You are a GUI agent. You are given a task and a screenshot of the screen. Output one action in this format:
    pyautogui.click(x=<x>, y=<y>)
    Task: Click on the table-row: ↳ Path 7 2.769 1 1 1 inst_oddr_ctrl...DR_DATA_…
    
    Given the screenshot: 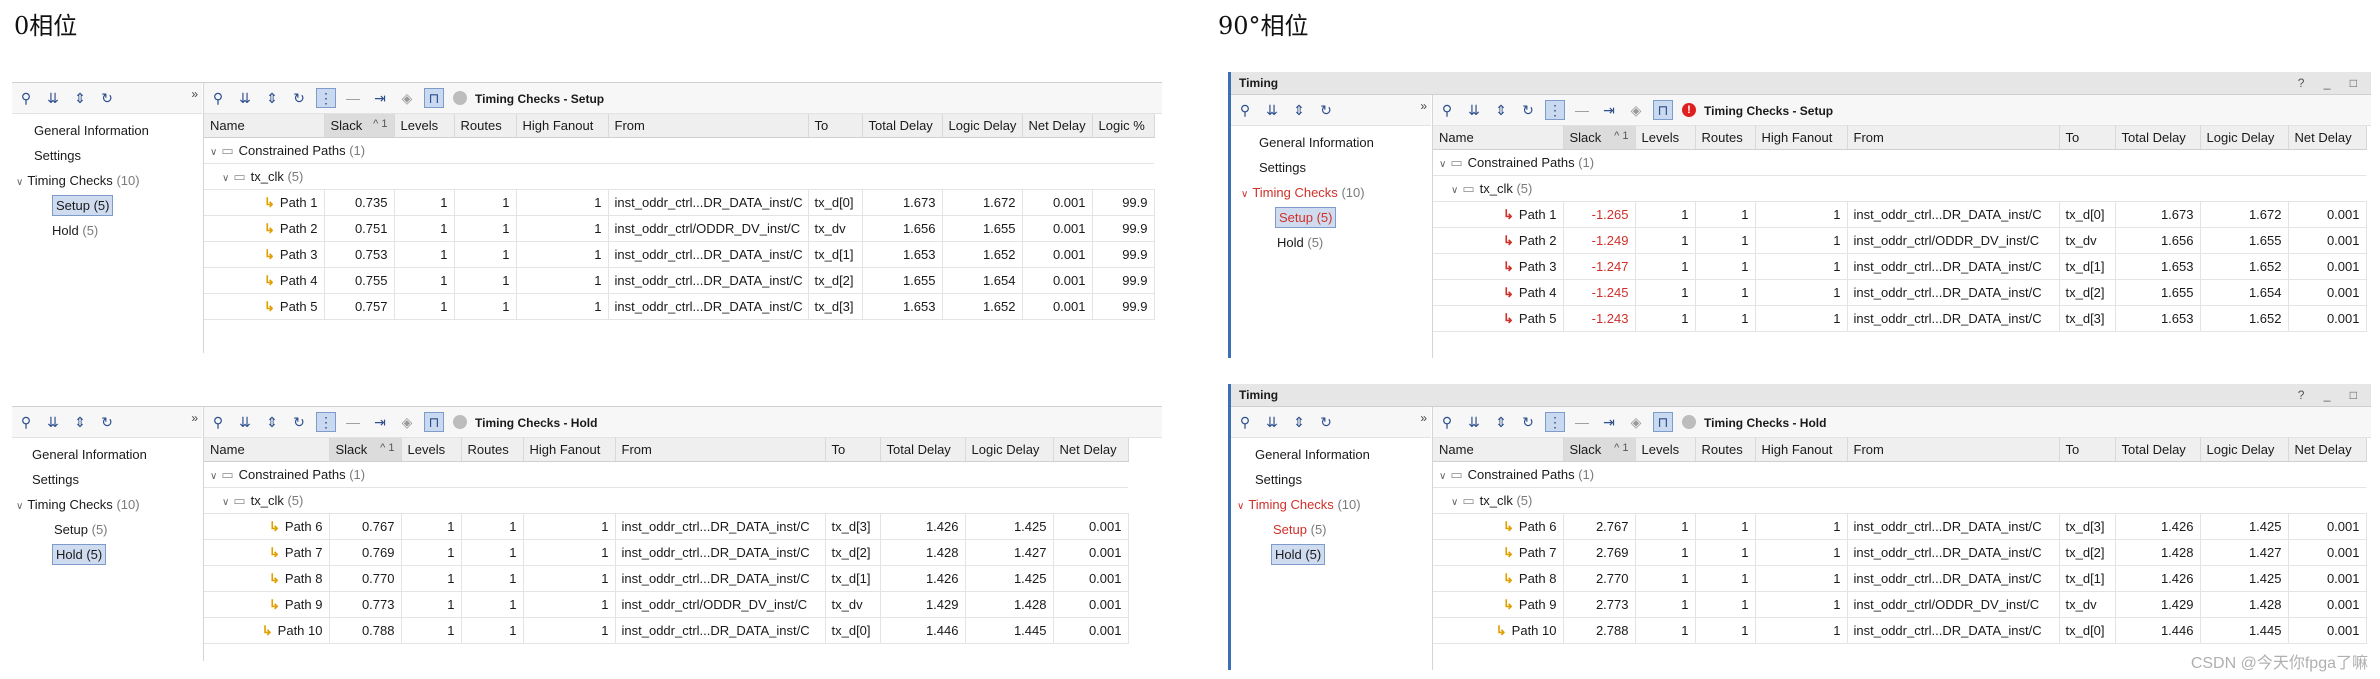 What is the action you would take?
    pyautogui.click(x=1900, y=552)
    